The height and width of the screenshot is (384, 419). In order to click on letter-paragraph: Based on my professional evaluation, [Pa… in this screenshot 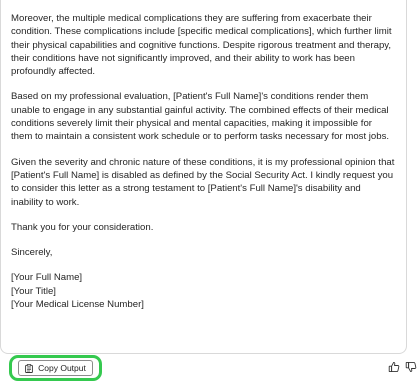, I will do `click(200, 117)`.